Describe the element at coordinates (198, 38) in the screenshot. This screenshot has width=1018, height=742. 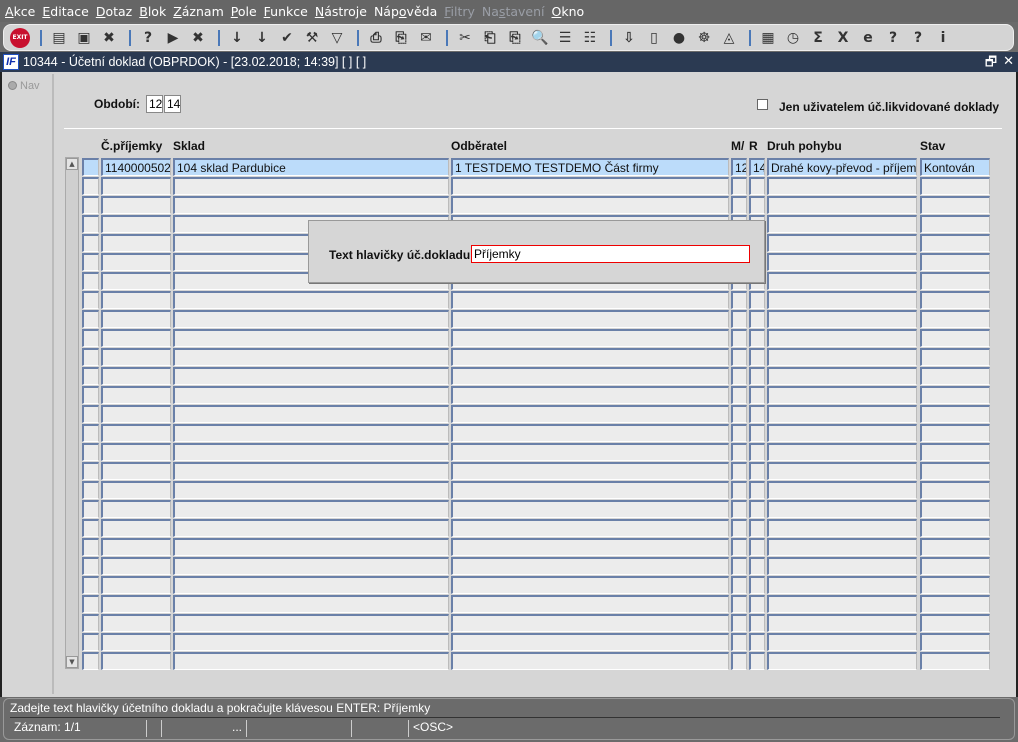
I see `cancel-query-icon: ✖` at that location.